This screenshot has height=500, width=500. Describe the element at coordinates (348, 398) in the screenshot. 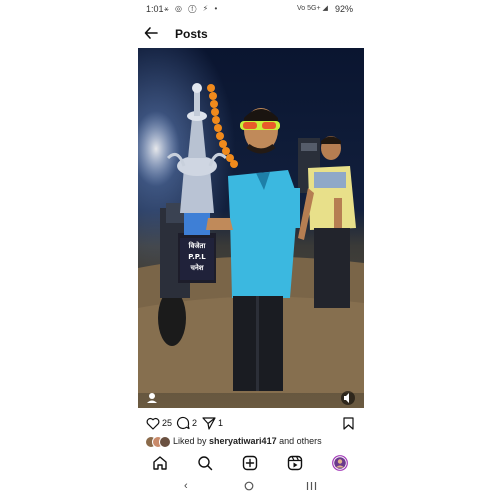

I see `volume-icon` at that location.